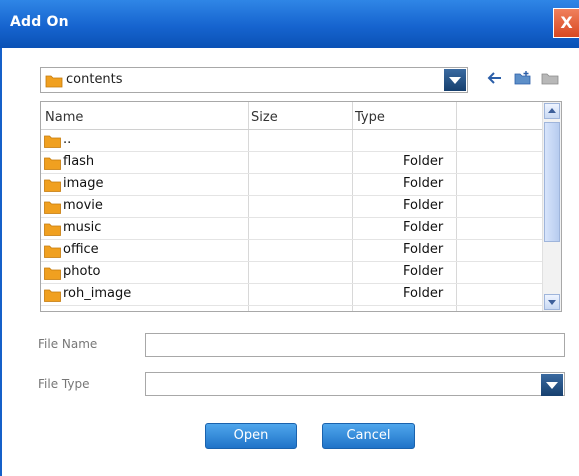 The height and width of the screenshot is (476, 579). What do you see at coordinates (68, 344) in the screenshot?
I see `file-name-label: File Name` at bounding box center [68, 344].